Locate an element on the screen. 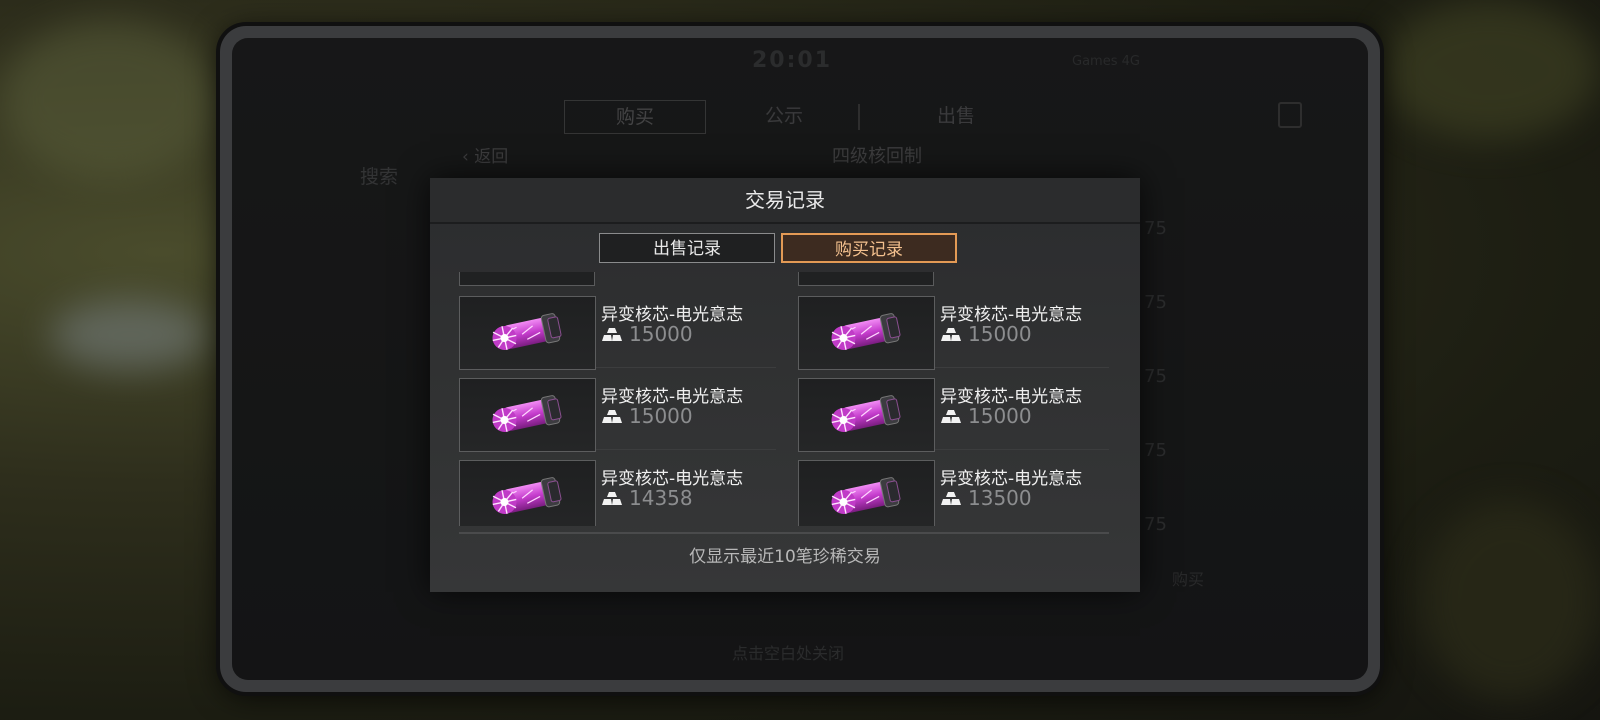 This screenshot has height=720, width=1600. record-item: 异变核芯-电光意志 13500 is located at coordinates (953, 493).